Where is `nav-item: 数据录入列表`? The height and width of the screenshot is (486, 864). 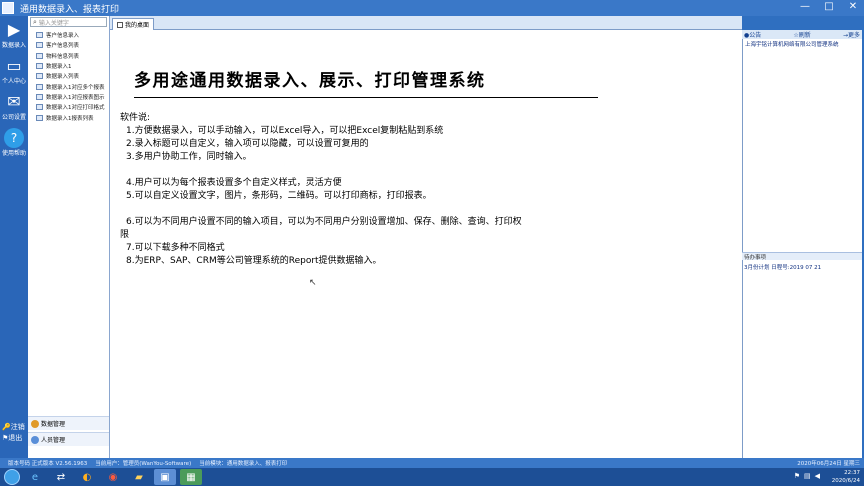
nav-item: 数据录入列表 is located at coordinates (68, 76).